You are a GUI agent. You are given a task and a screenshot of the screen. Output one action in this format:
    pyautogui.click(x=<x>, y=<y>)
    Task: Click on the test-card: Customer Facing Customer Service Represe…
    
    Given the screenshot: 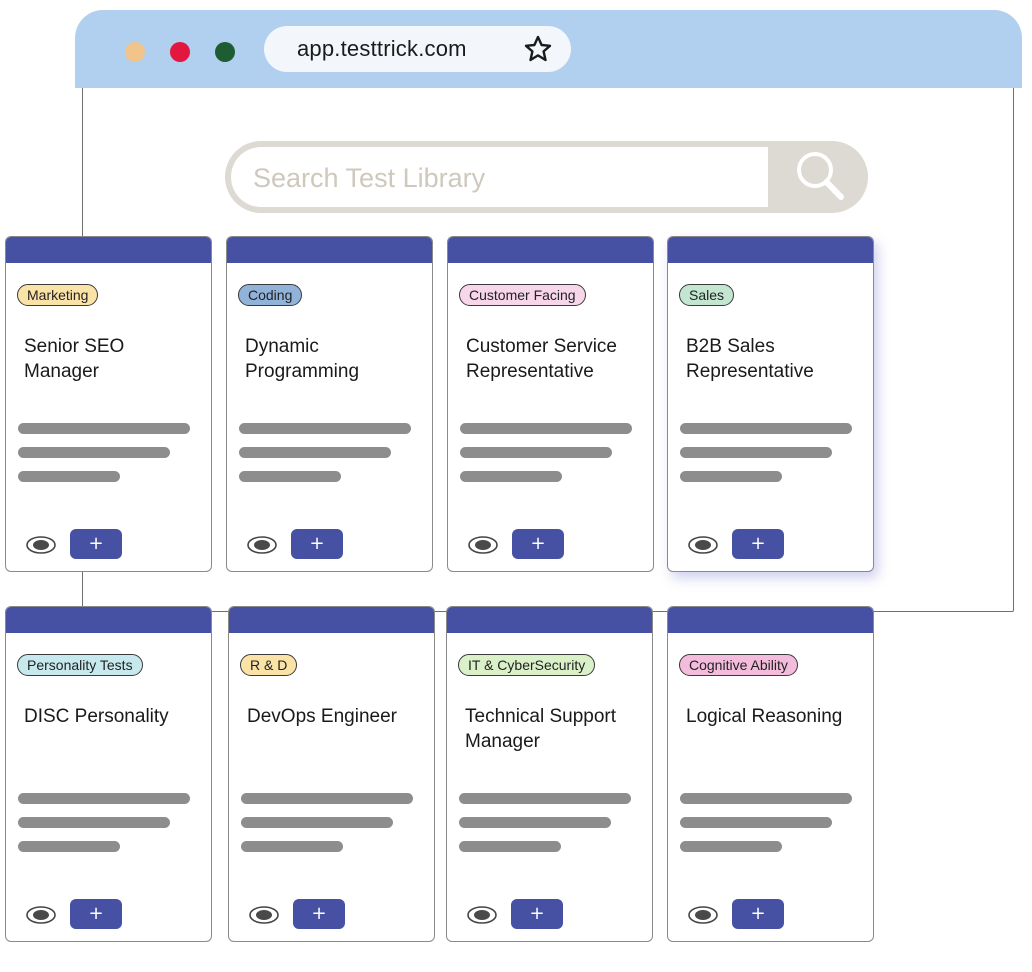 What is the action you would take?
    pyautogui.click(x=550, y=404)
    